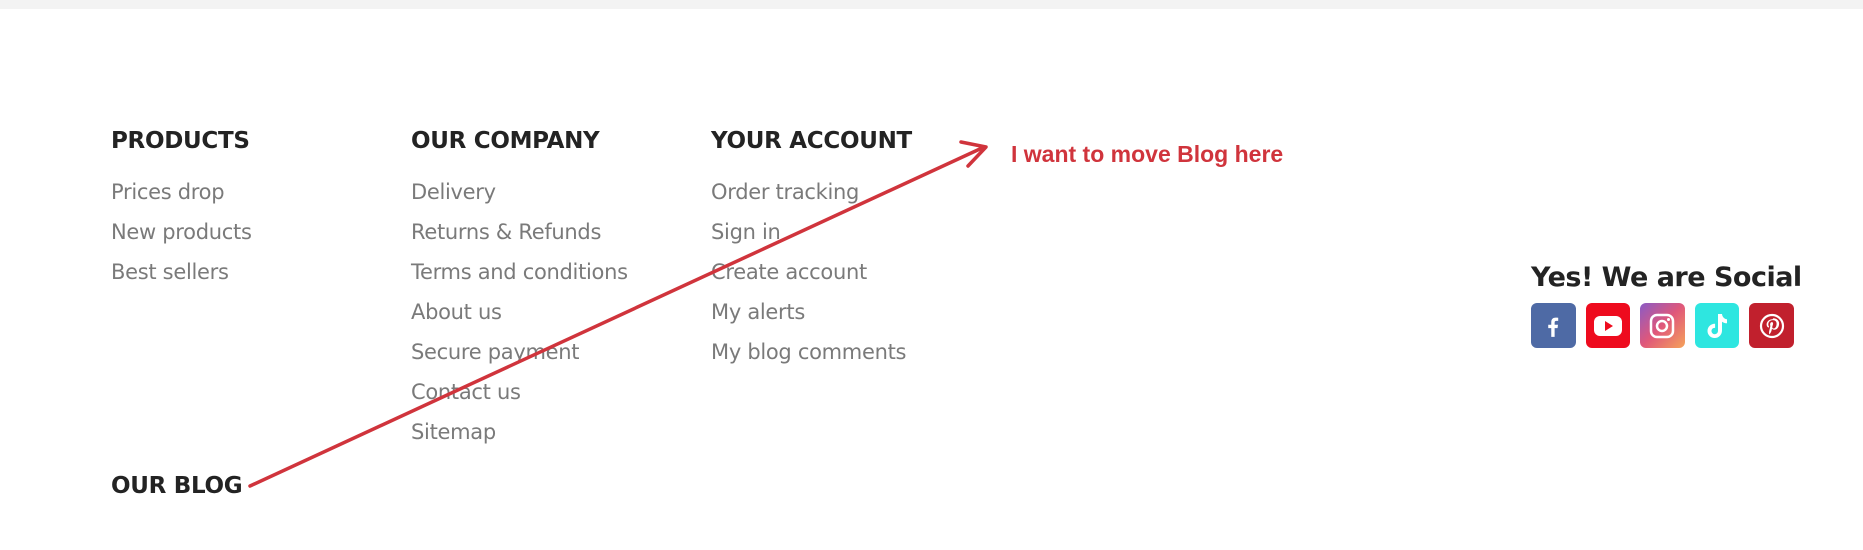 Image resolution: width=1863 pixels, height=550 pixels. What do you see at coordinates (1553, 325) in the screenshot?
I see `facebook-icon` at bounding box center [1553, 325].